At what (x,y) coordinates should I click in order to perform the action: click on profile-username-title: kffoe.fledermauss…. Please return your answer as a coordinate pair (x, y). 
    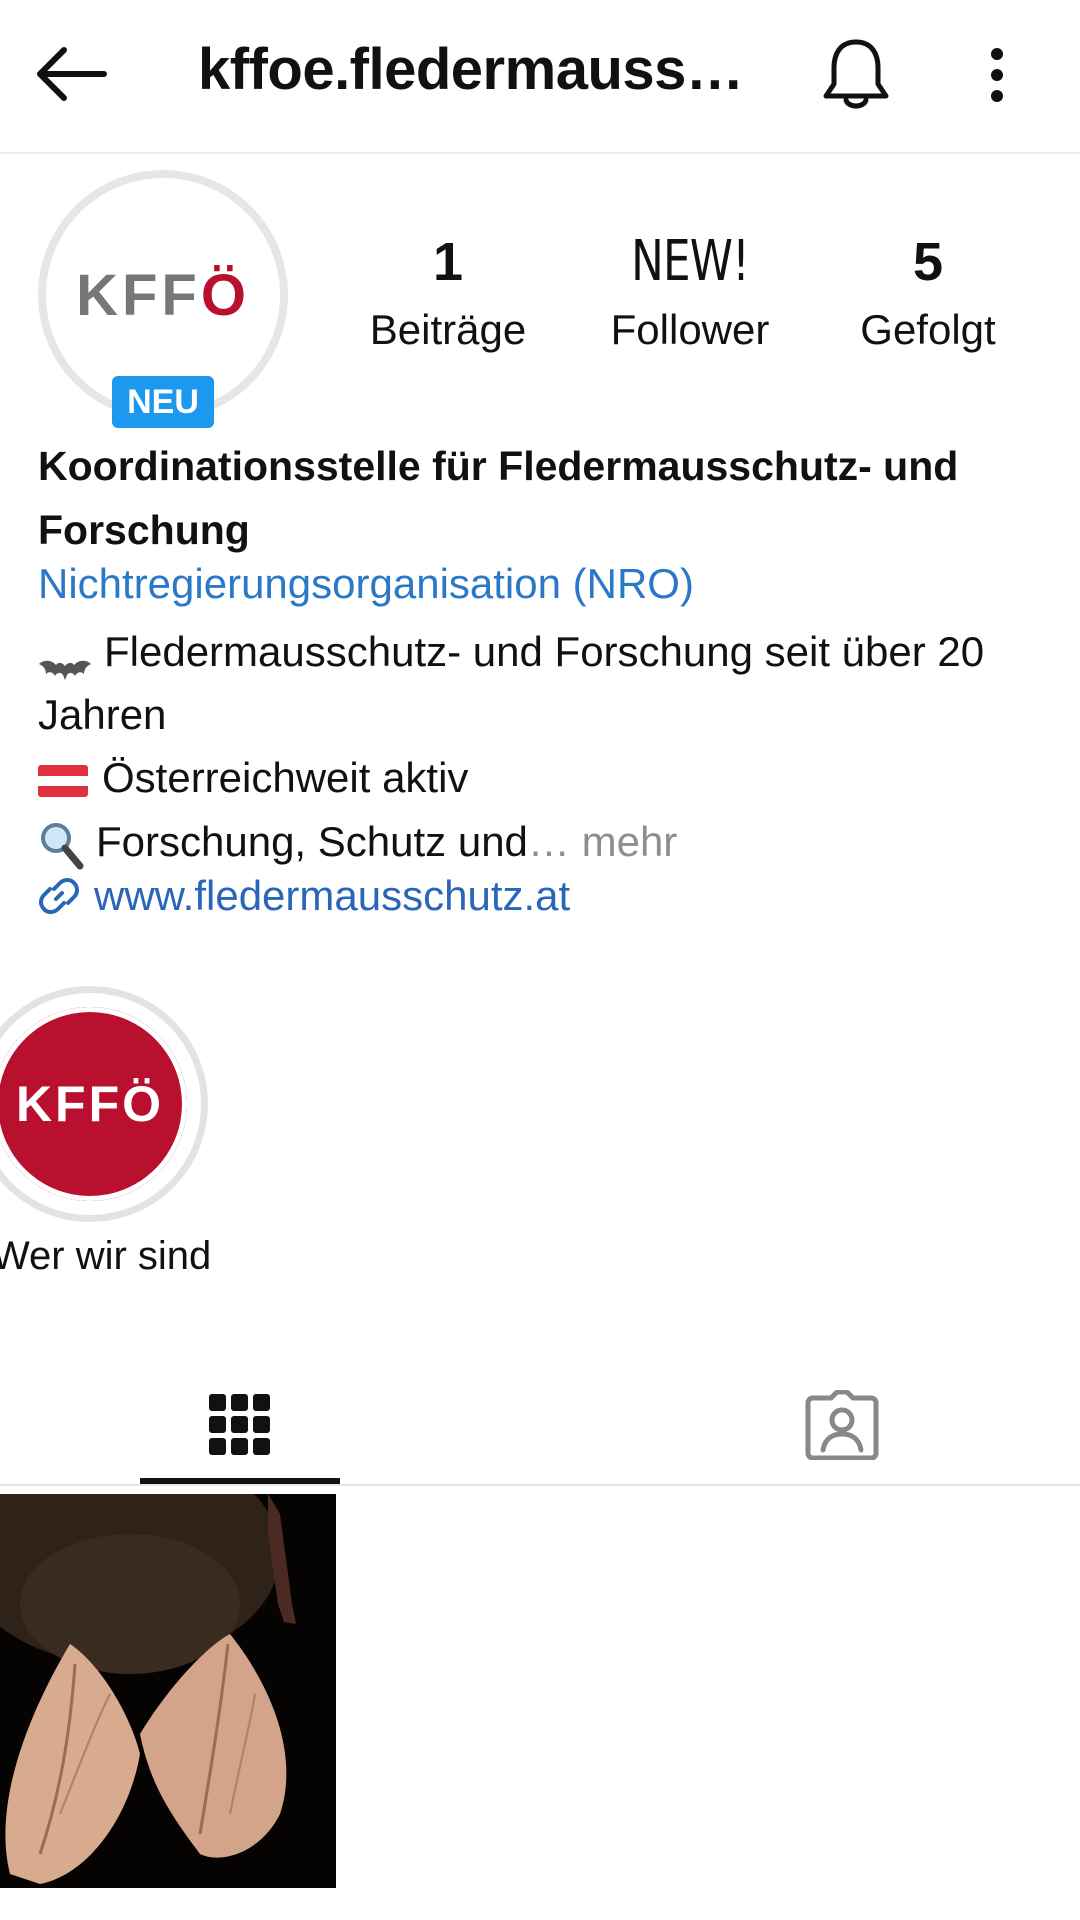
    Looking at the image, I should click on (471, 69).